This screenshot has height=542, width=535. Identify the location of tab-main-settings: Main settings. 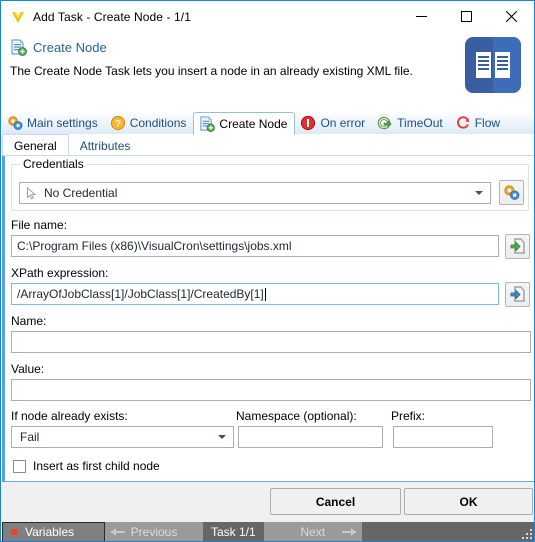
(53, 123).